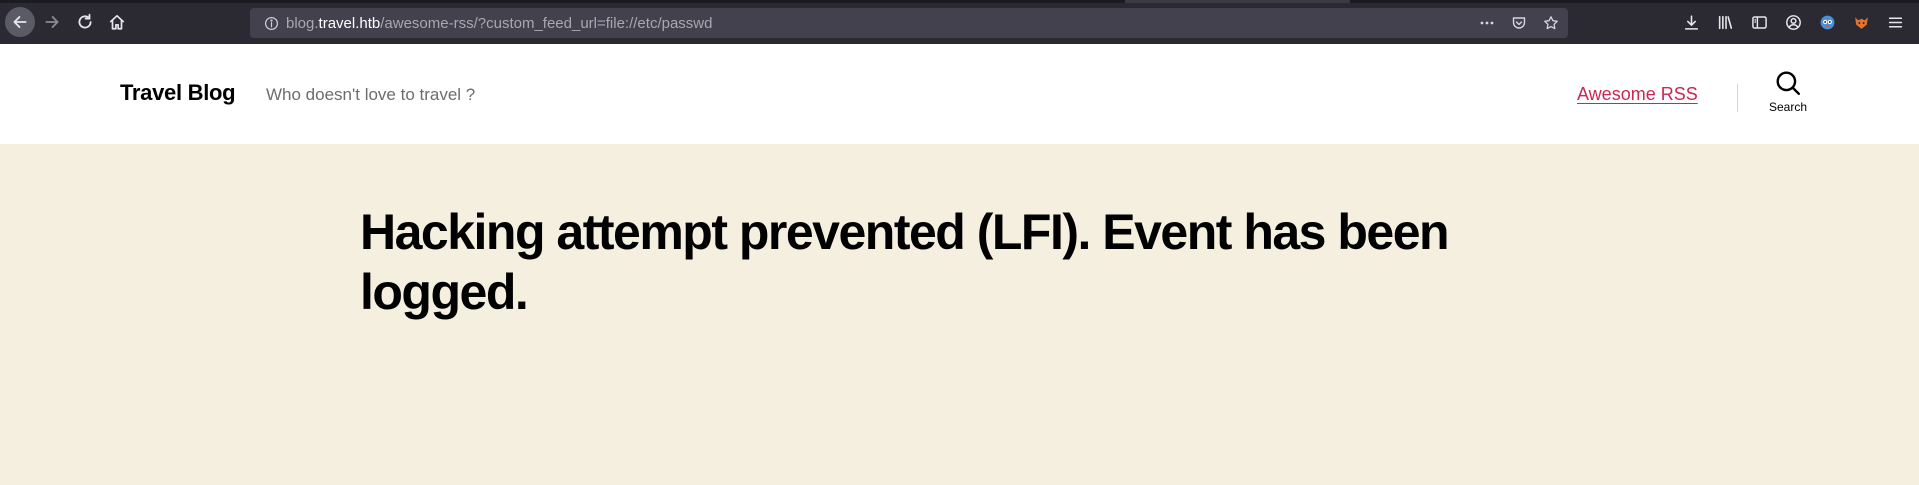 The image size is (1919, 485). What do you see at coordinates (178, 93) in the screenshot?
I see `site-title: Travel Blog` at bounding box center [178, 93].